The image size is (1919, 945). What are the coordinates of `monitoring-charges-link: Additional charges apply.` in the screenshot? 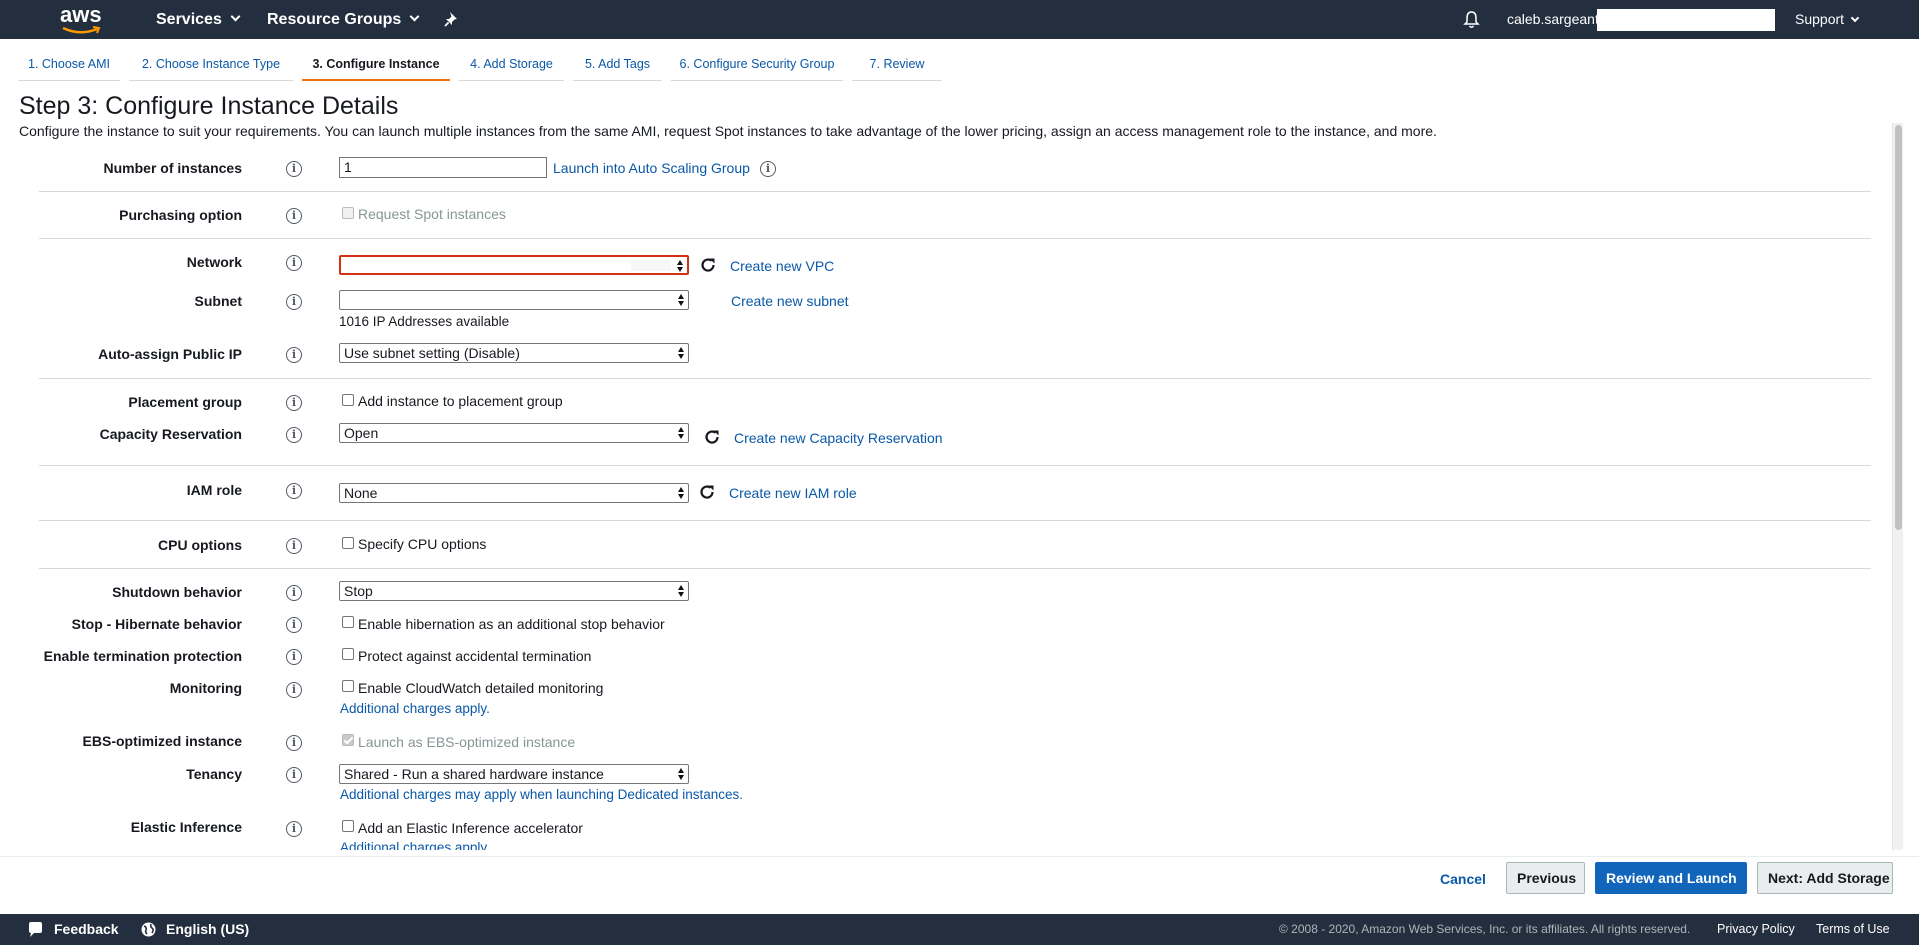 It's located at (415, 708).